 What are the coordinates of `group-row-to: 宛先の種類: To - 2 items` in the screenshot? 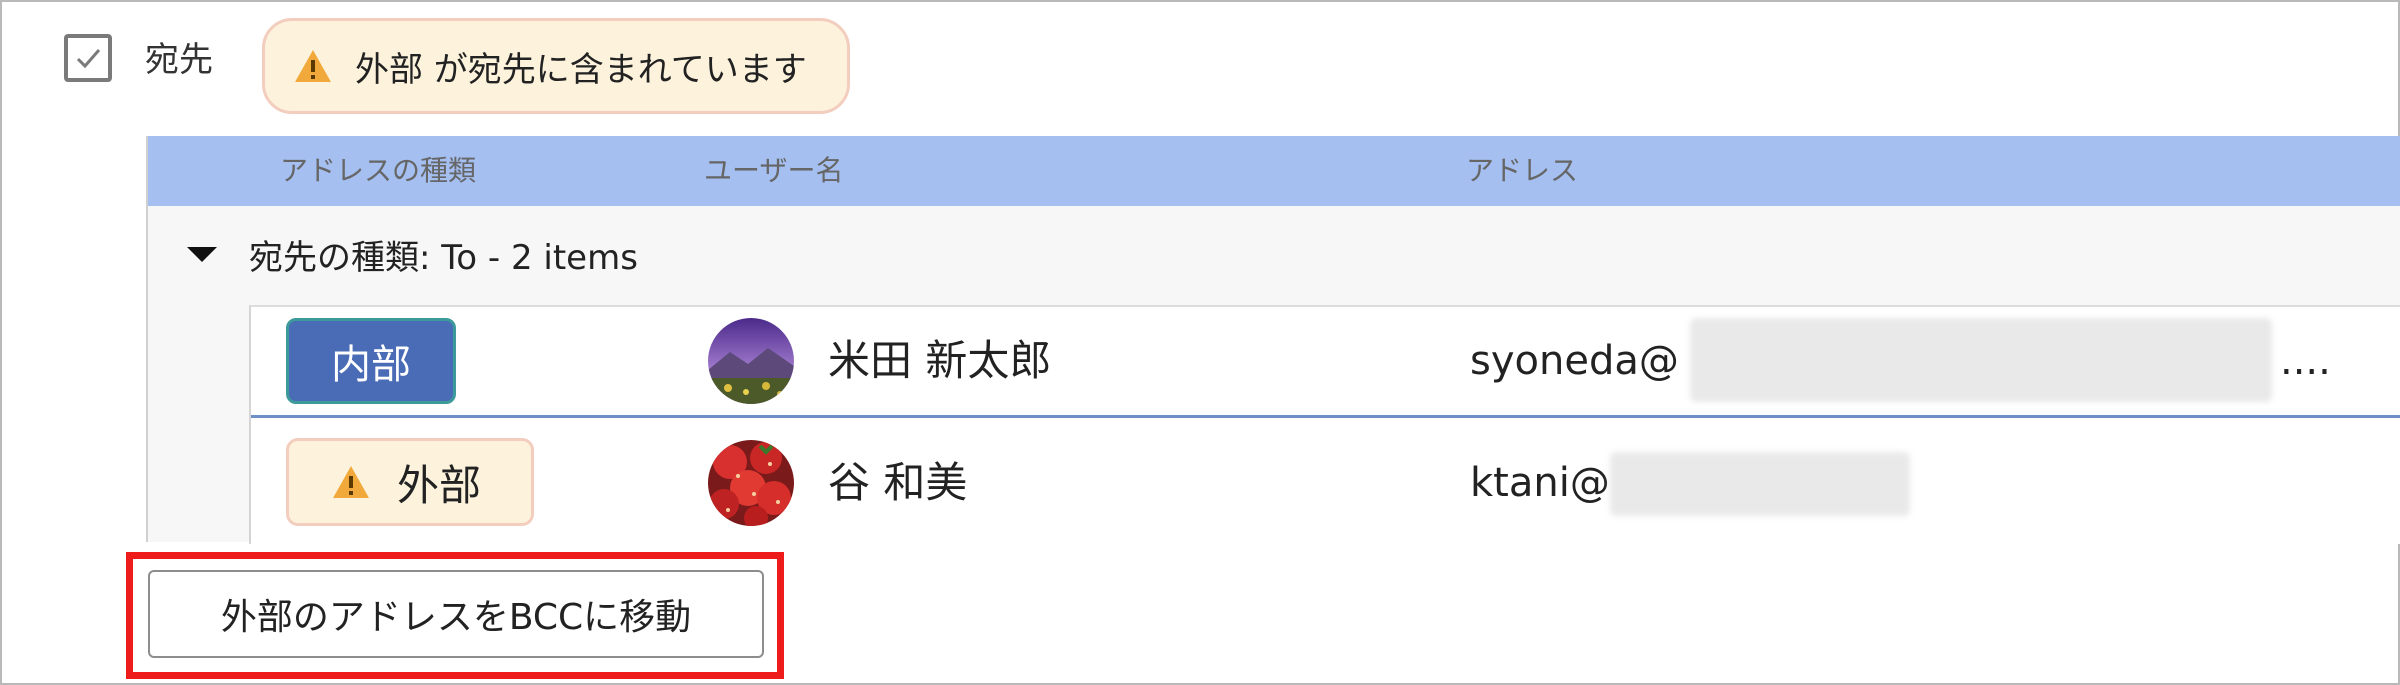 It's located at (411, 254).